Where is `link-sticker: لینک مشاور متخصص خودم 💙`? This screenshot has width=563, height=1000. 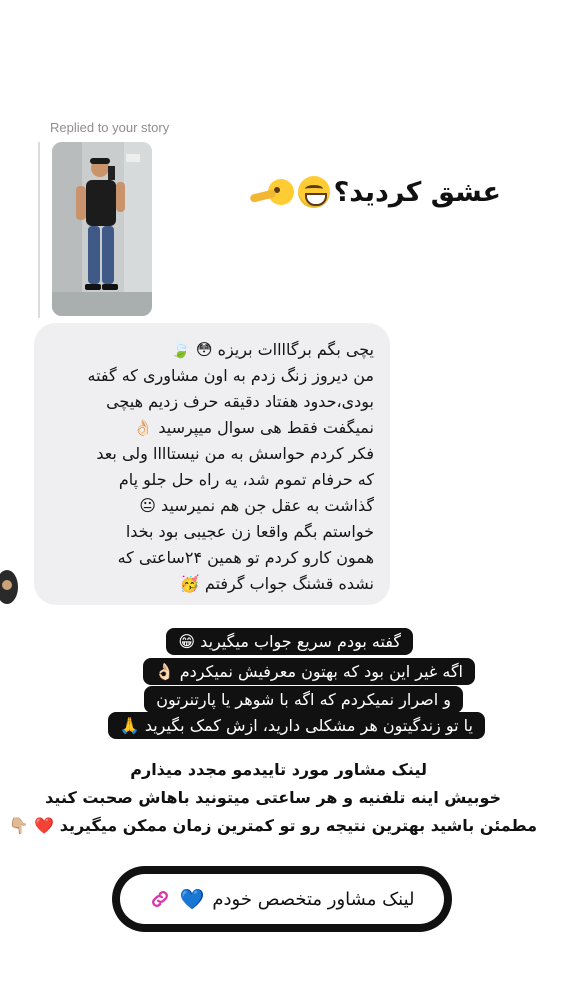
link-sticker: لینک مشاور متخصص خودم 💙 is located at coordinates (282, 899).